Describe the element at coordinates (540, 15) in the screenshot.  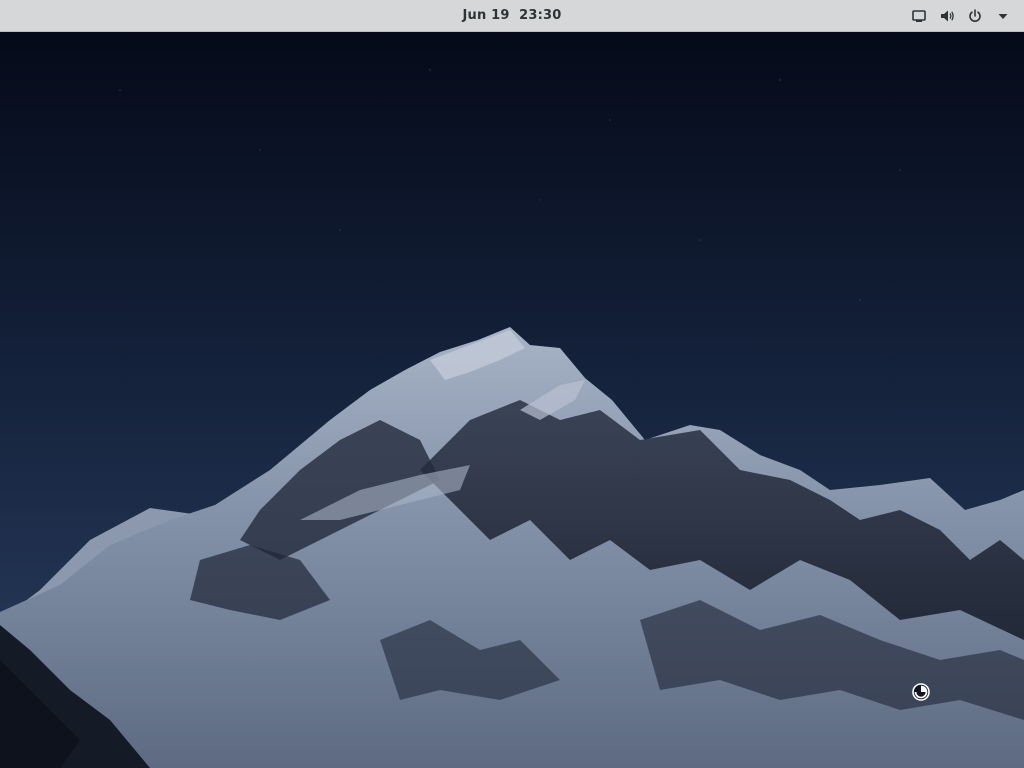
I see `clock-time: 23:30` at that location.